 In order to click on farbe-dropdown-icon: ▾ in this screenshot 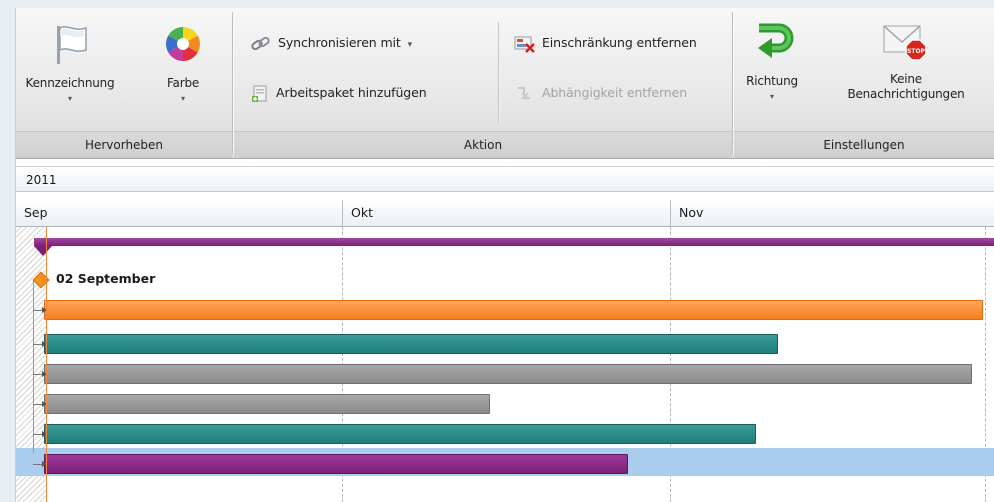, I will do `click(182, 98)`.